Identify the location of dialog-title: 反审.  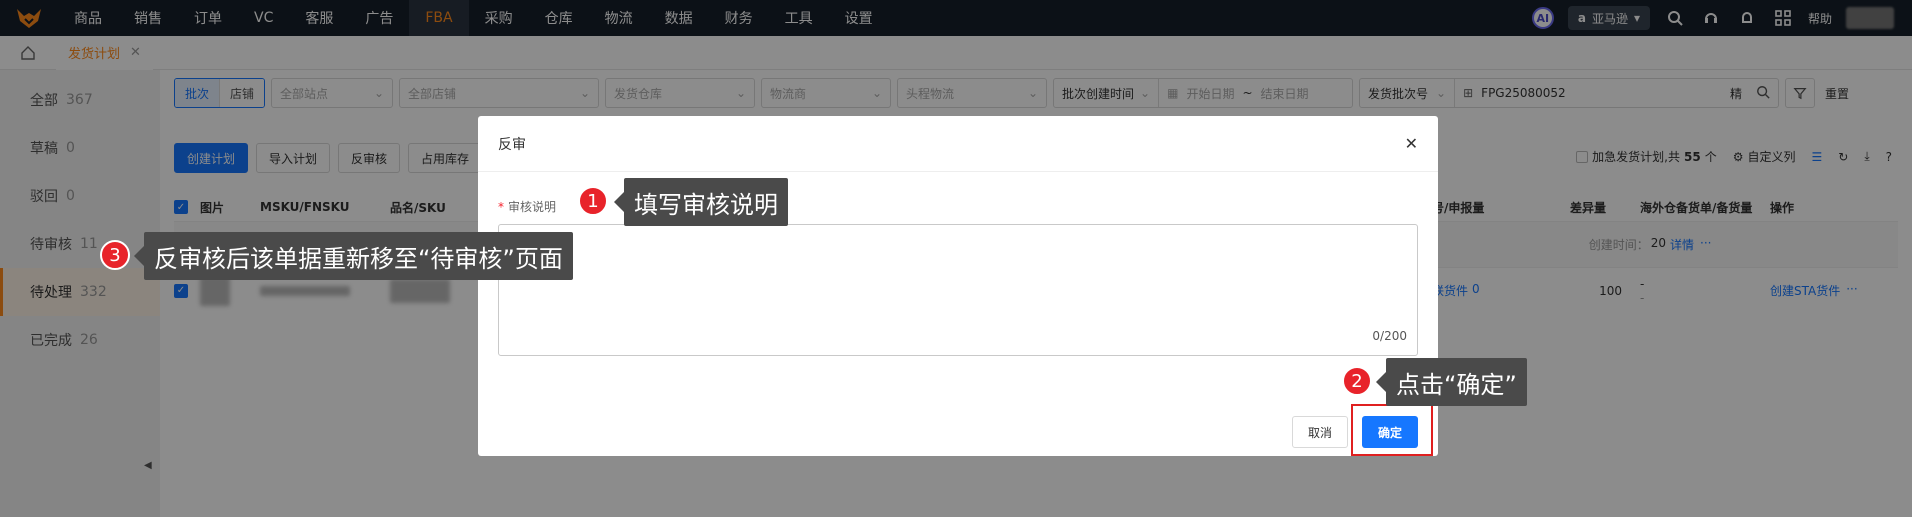
(512, 144).